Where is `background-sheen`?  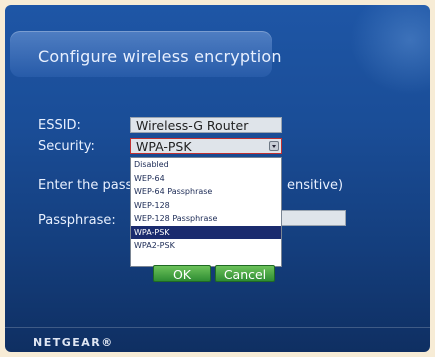 background-sheen is located at coordinates (390, 50).